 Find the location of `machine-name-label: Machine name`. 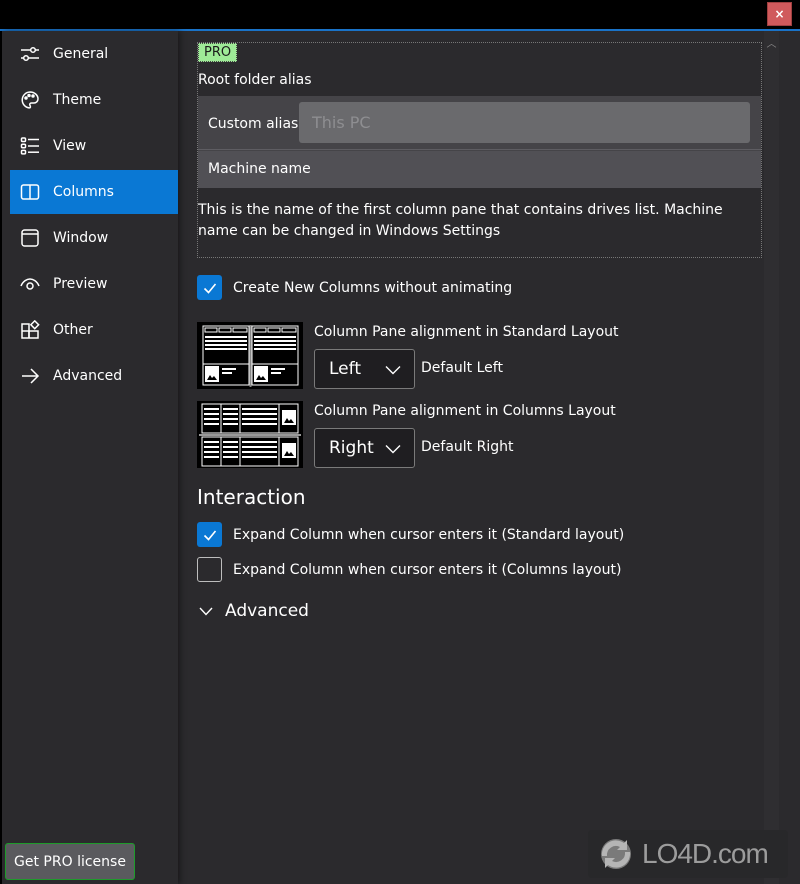

machine-name-label: Machine name is located at coordinates (259, 169).